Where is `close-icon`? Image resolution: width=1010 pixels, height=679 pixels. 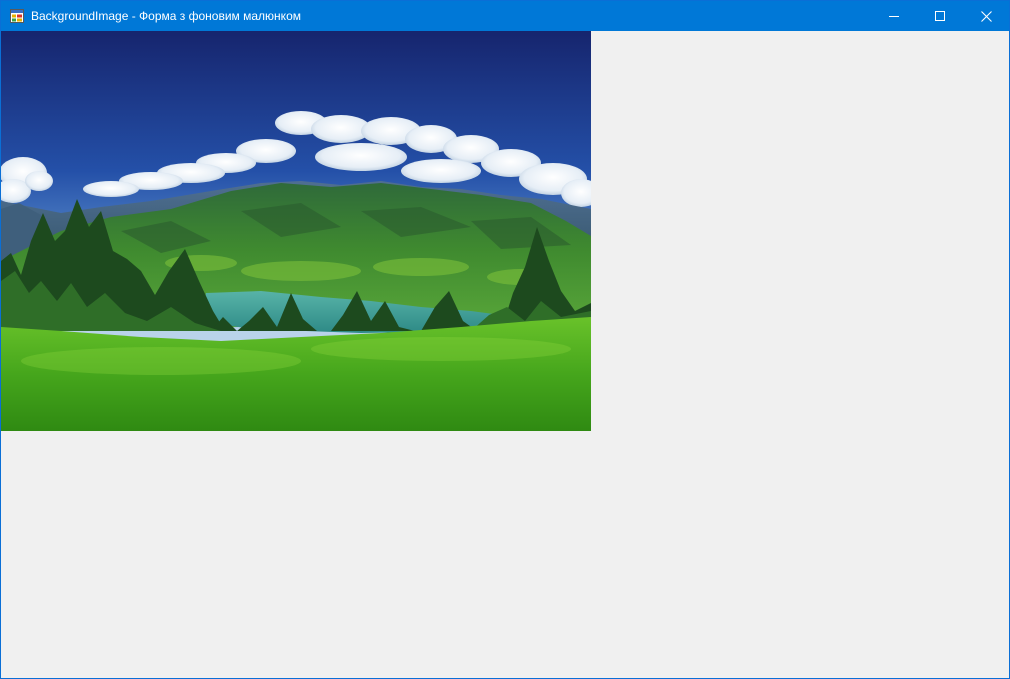 close-icon is located at coordinates (986, 16).